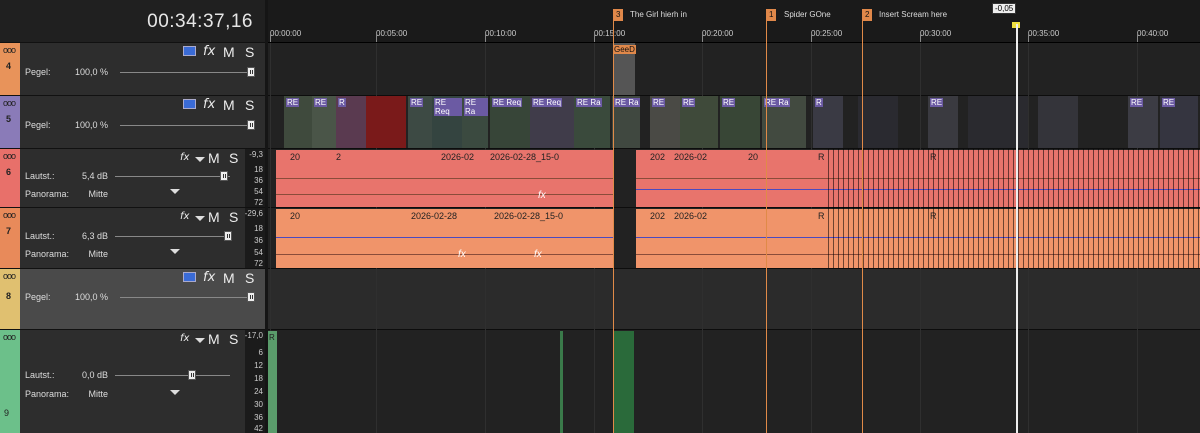 The width and height of the screenshot is (1200, 433). Describe the element at coordinates (447, 122) in the screenshot. I see `video-clip: RE Req` at that location.